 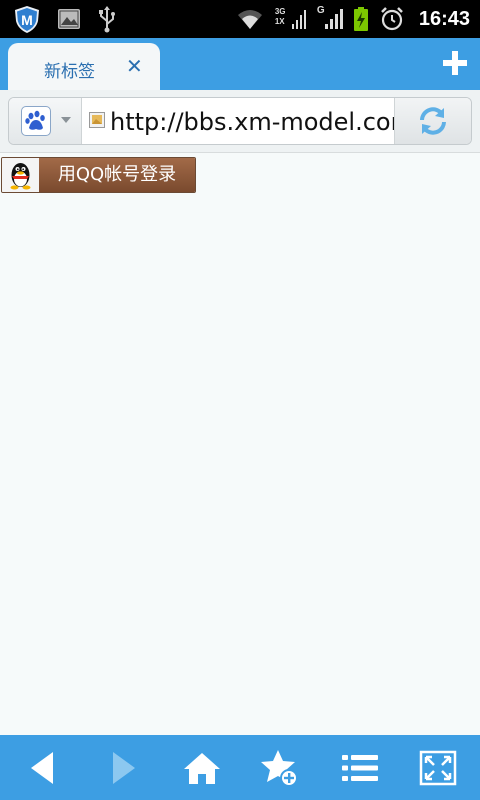 What do you see at coordinates (107, 19) in the screenshot?
I see `usb-icon` at bounding box center [107, 19].